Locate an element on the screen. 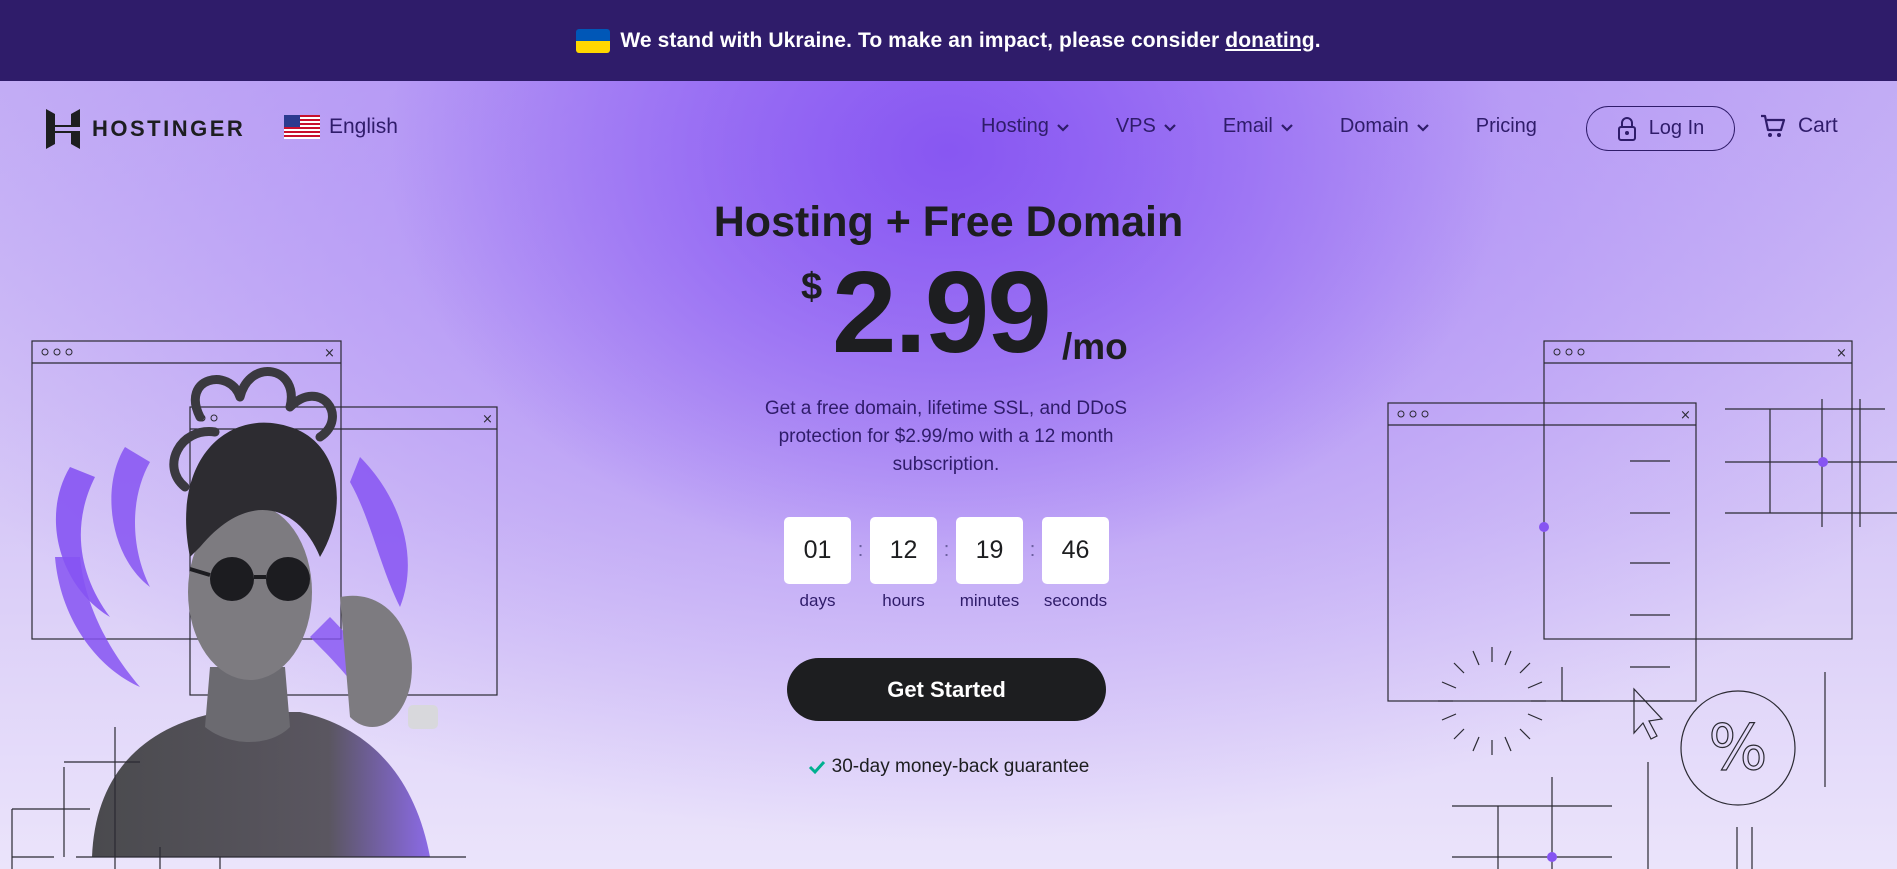  nav-item-email: Email is located at coordinates (1259, 126).